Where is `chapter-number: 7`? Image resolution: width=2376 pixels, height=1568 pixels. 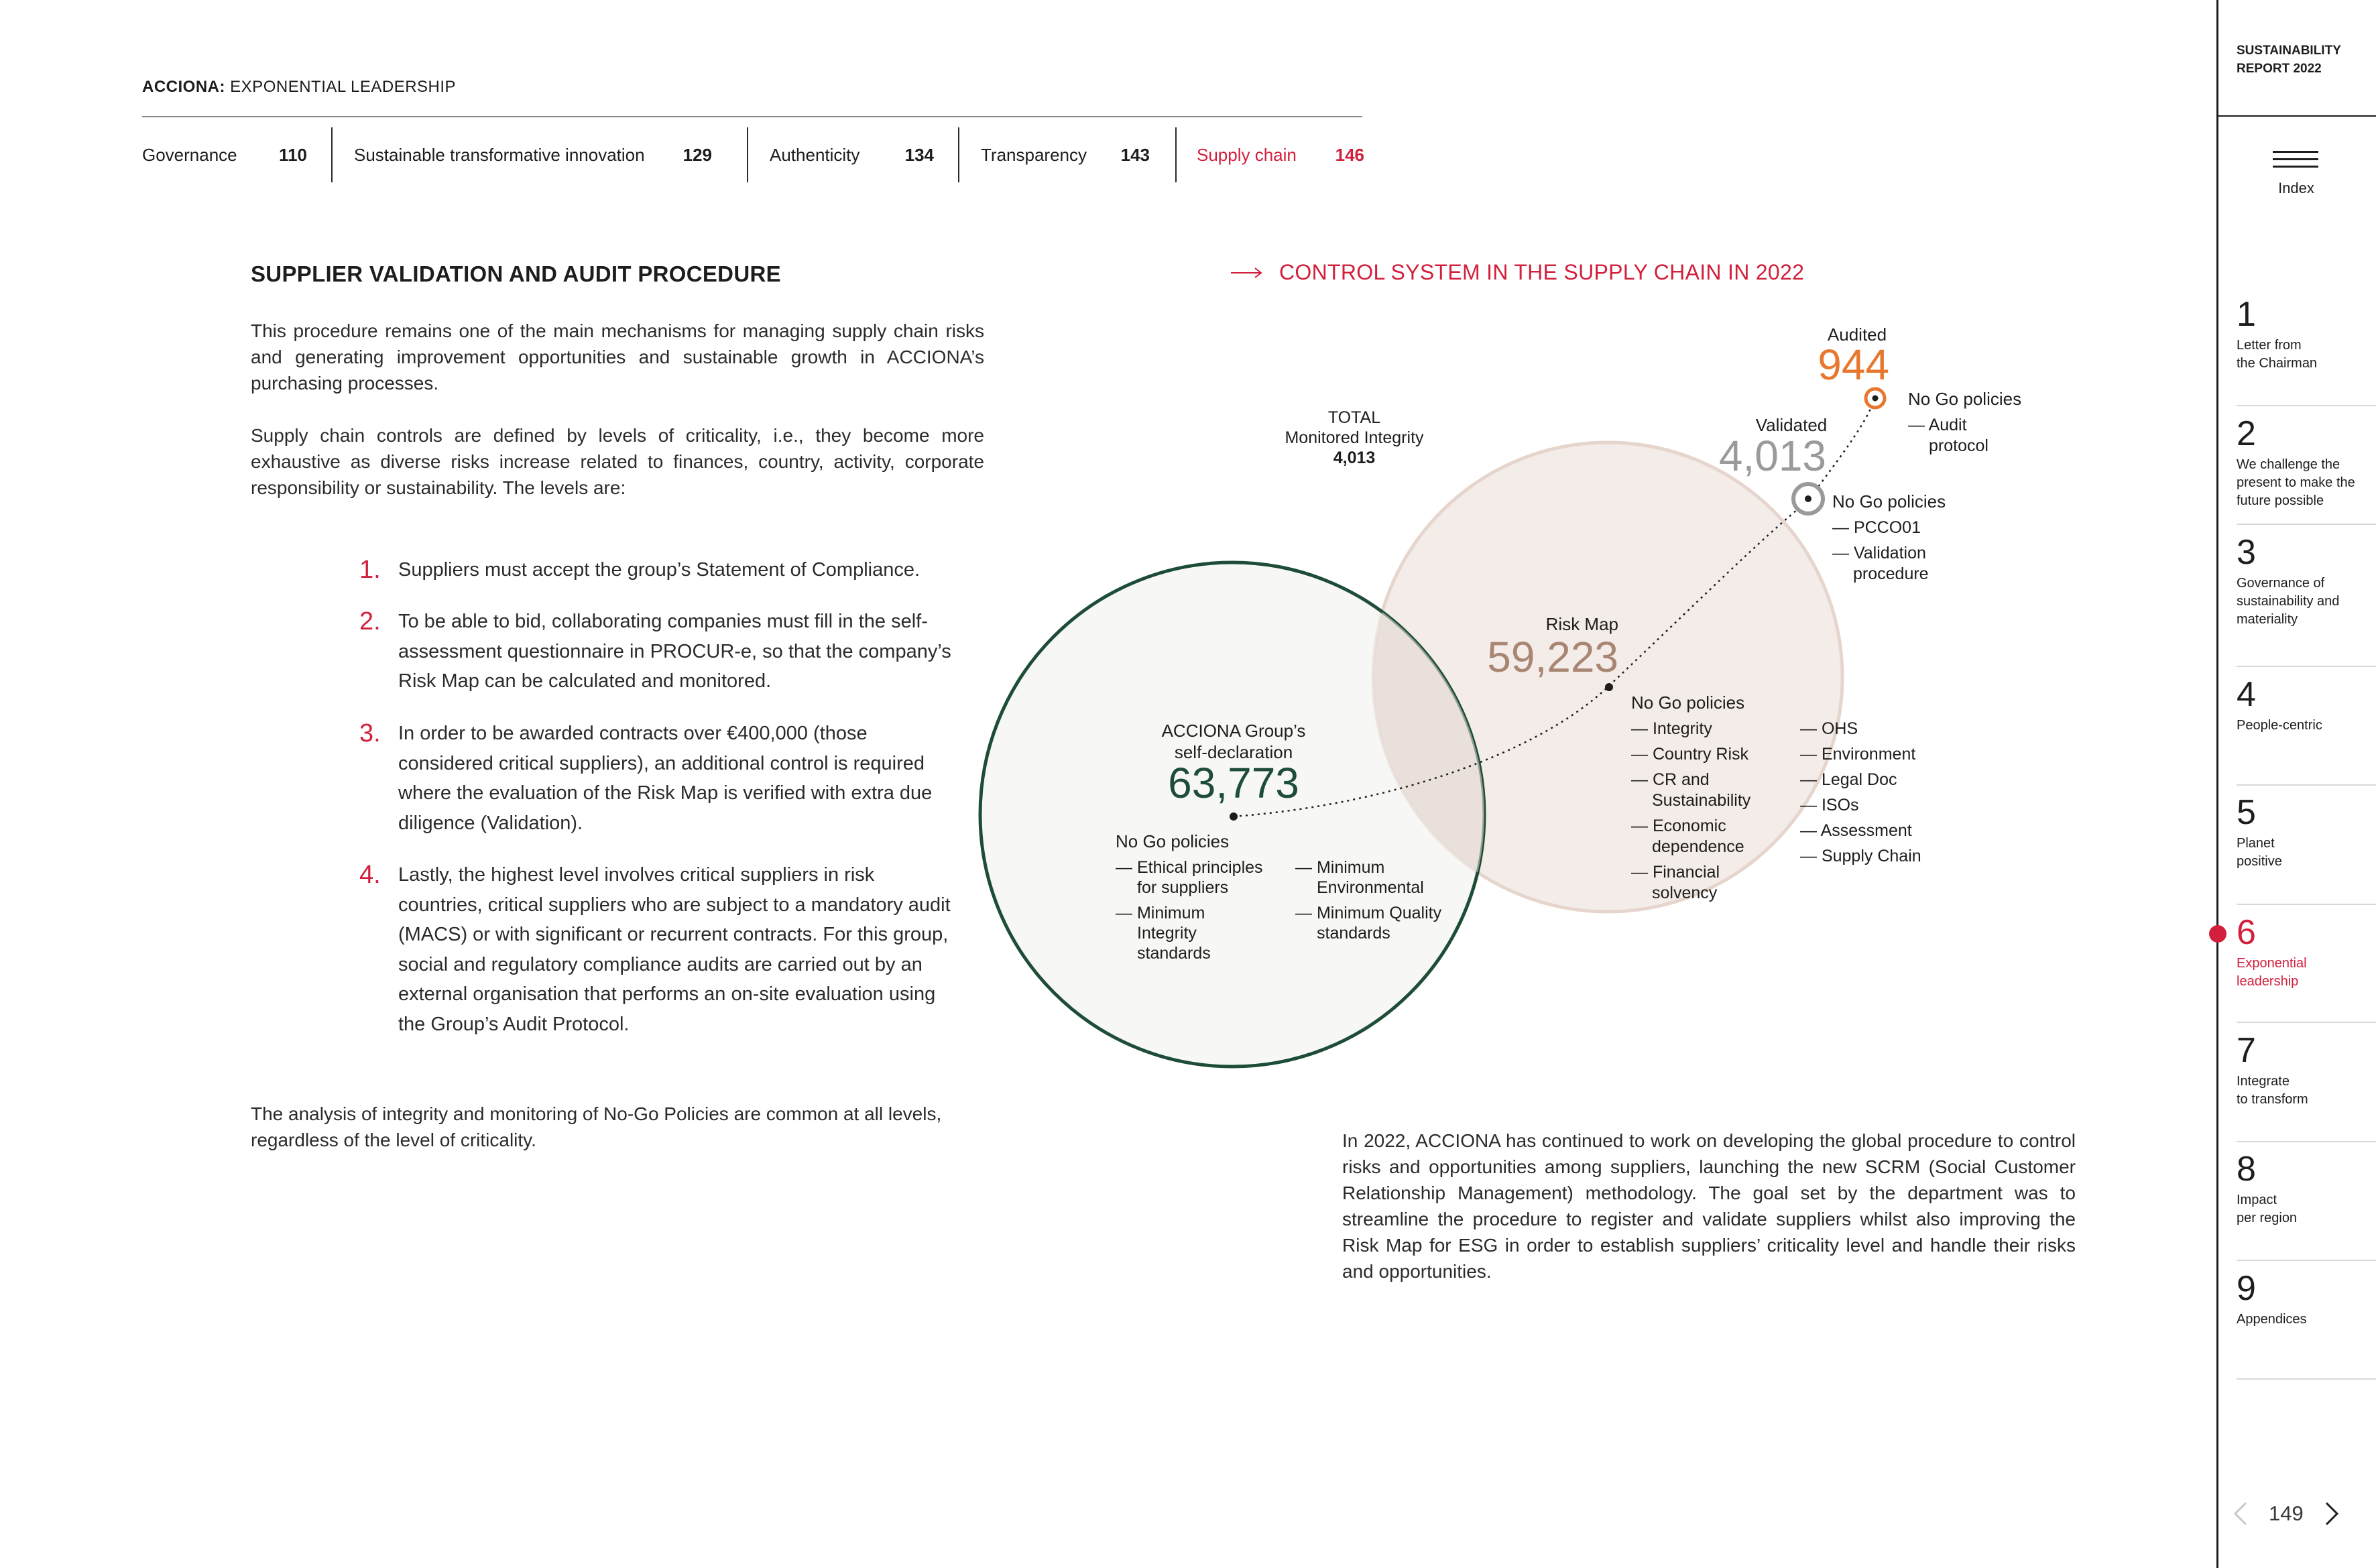 chapter-number: 7 is located at coordinates (2246, 1051).